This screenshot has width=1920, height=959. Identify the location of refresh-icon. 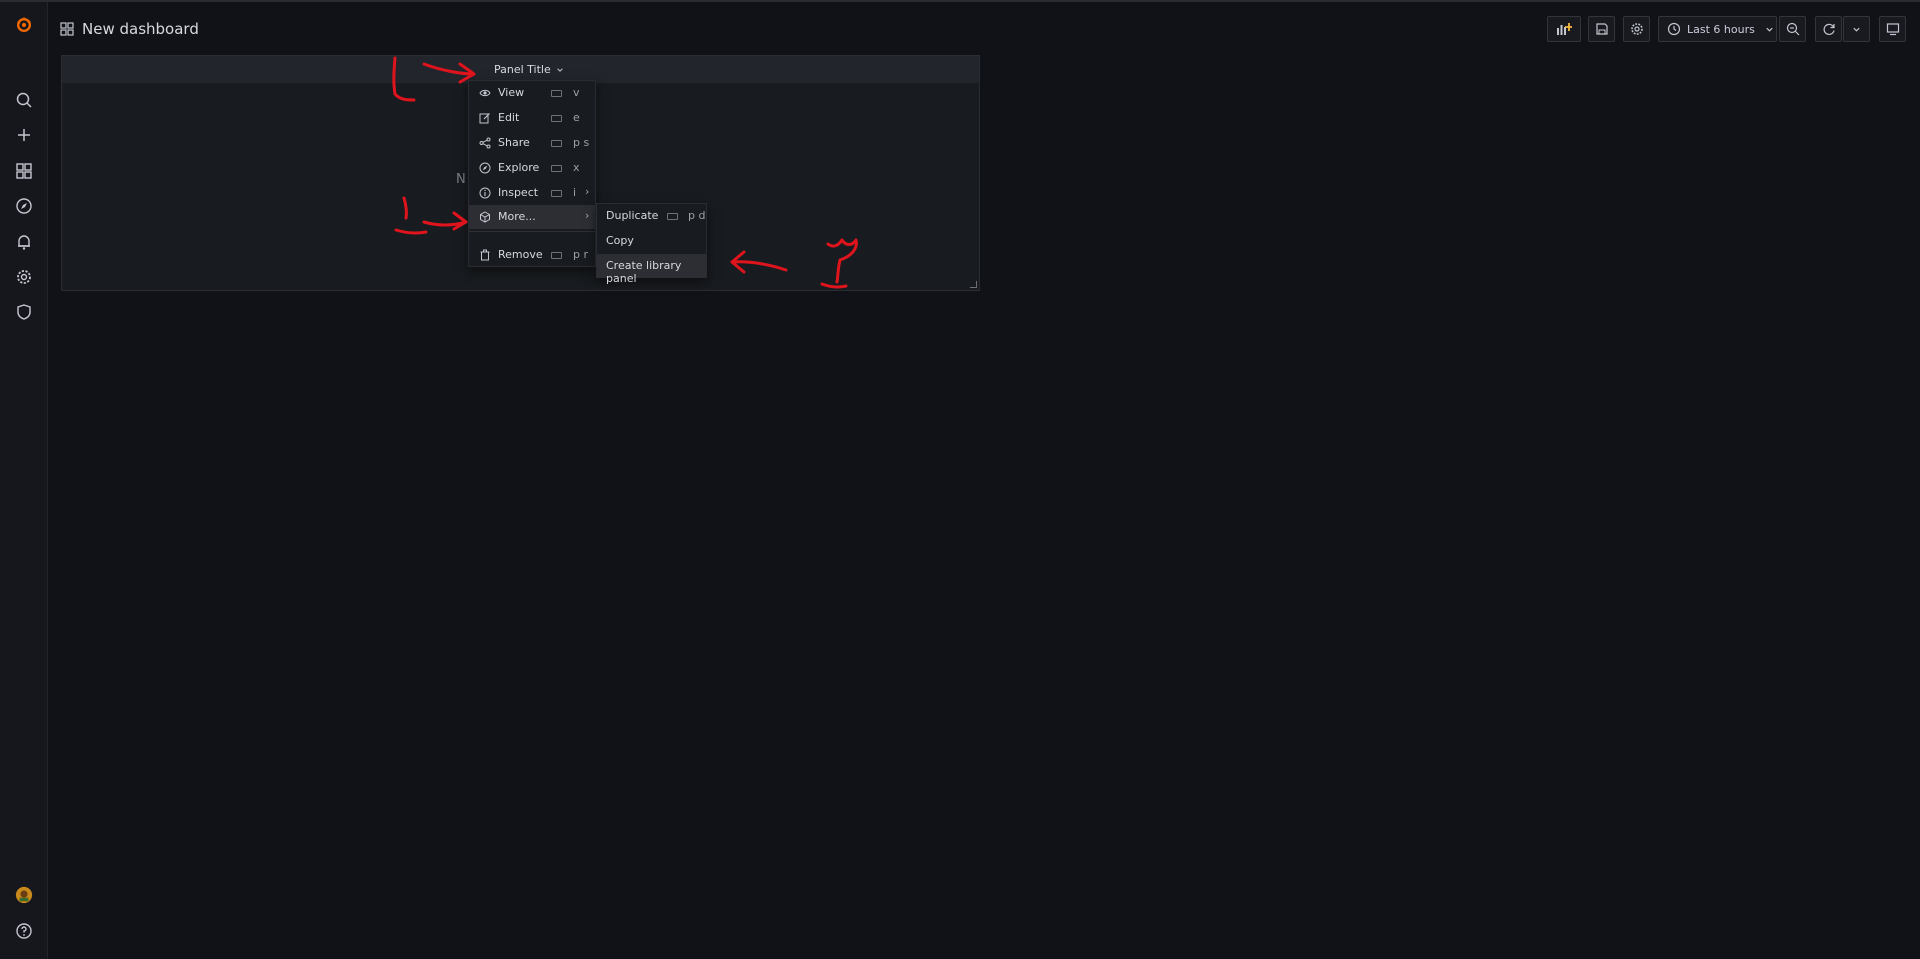
(1829, 29).